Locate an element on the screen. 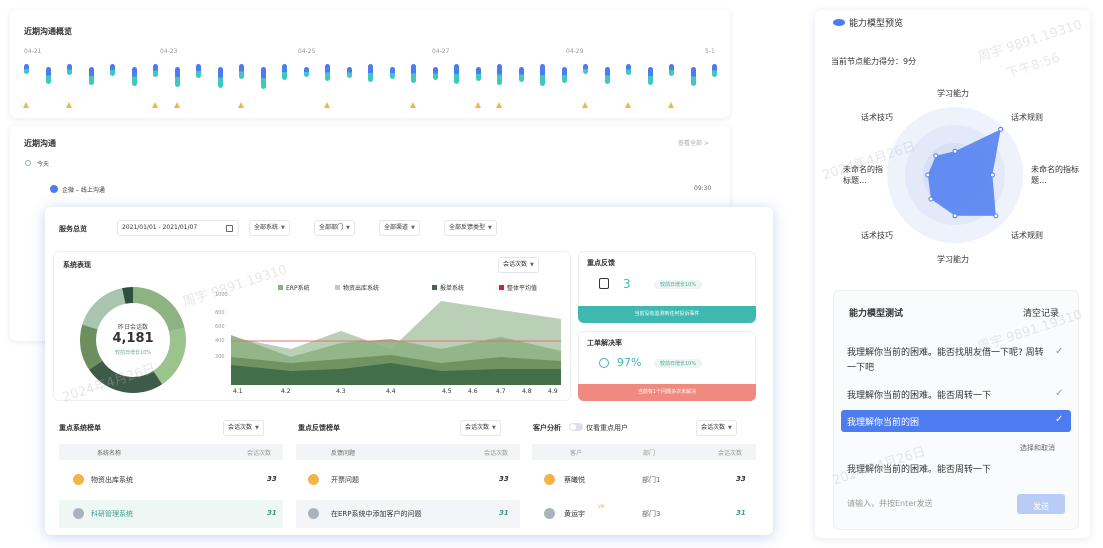 The width and height of the screenshot is (1103, 548). feedback-type-filter: 全部反馈类型 ▼ is located at coordinates (470, 228).